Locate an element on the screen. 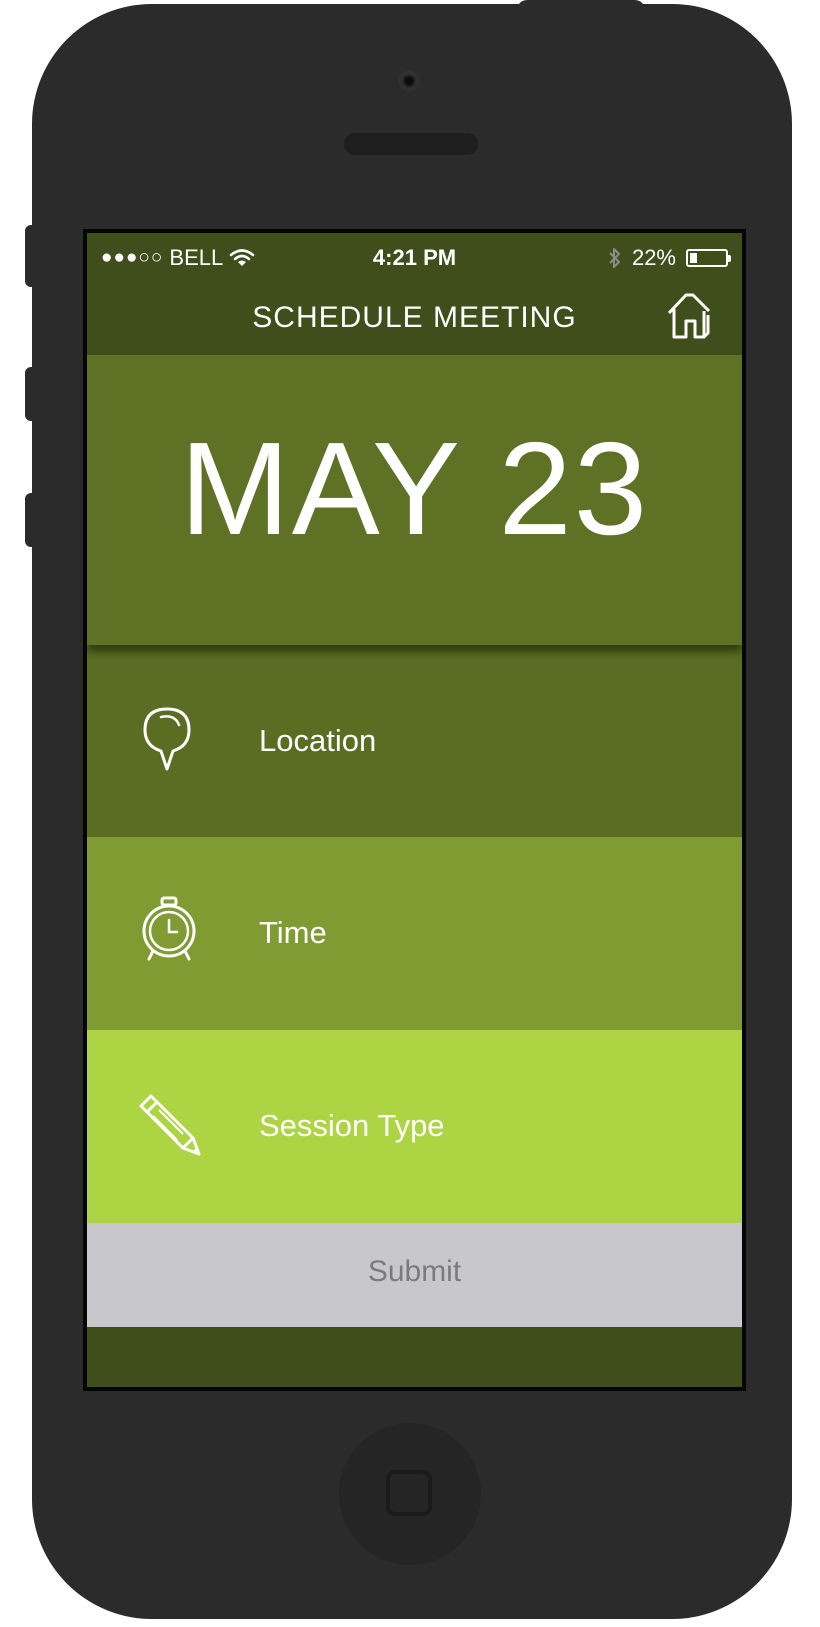 This screenshot has width=820, height=1627. mute-switch is located at coordinates (30, 256).